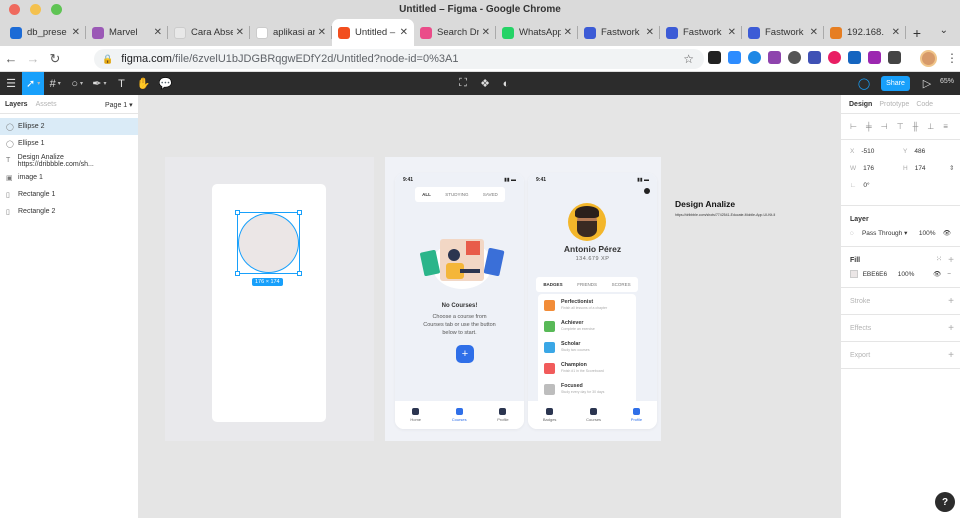 The height and width of the screenshot is (518, 960). Describe the element at coordinates (884, 126) in the screenshot. I see `align-right-icon: ⊣` at that location.